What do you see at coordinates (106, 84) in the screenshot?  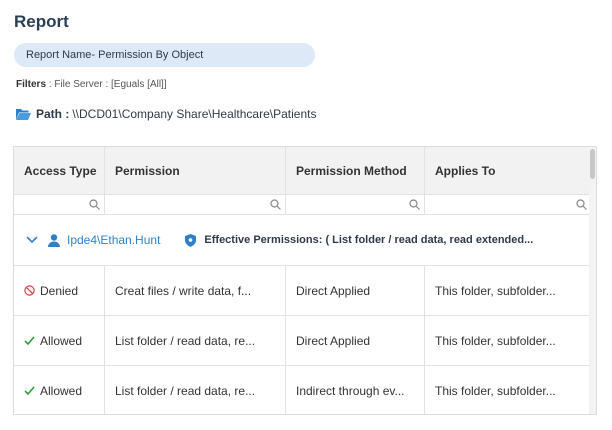 I see `filters-value: : File Server : [Eguals [All]]` at bounding box center [106, 84].